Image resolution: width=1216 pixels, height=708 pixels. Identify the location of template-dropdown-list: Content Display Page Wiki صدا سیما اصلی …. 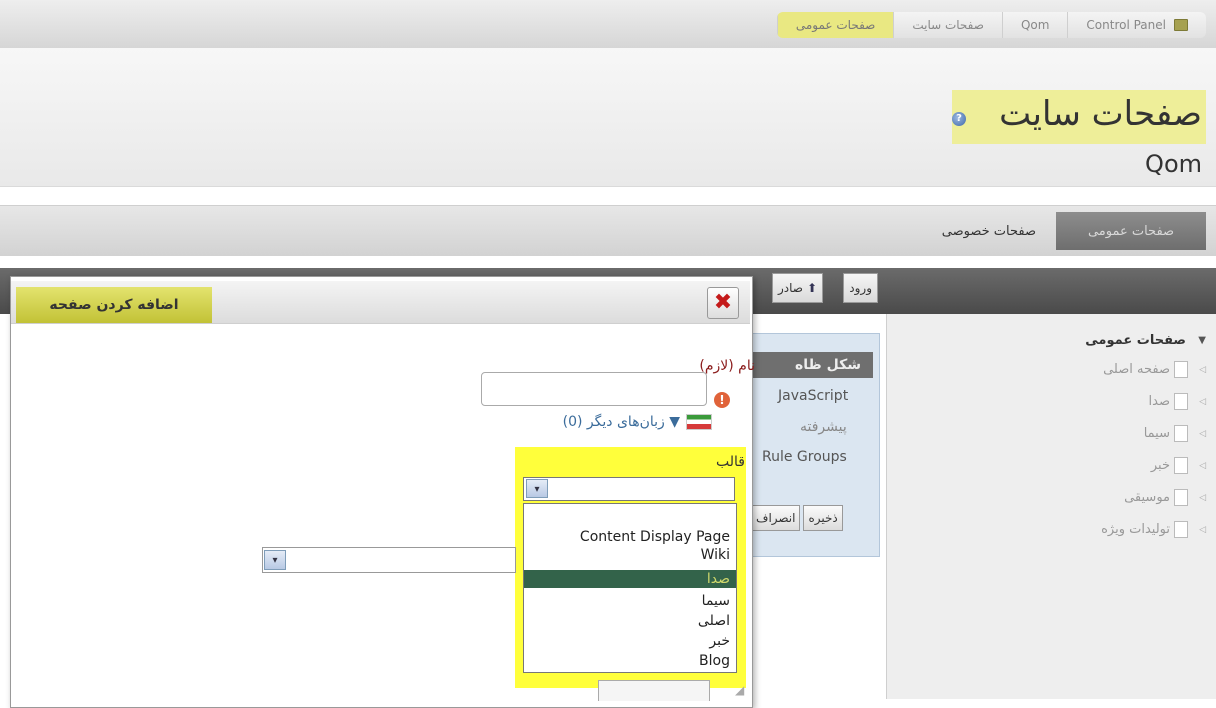
(630, 588).